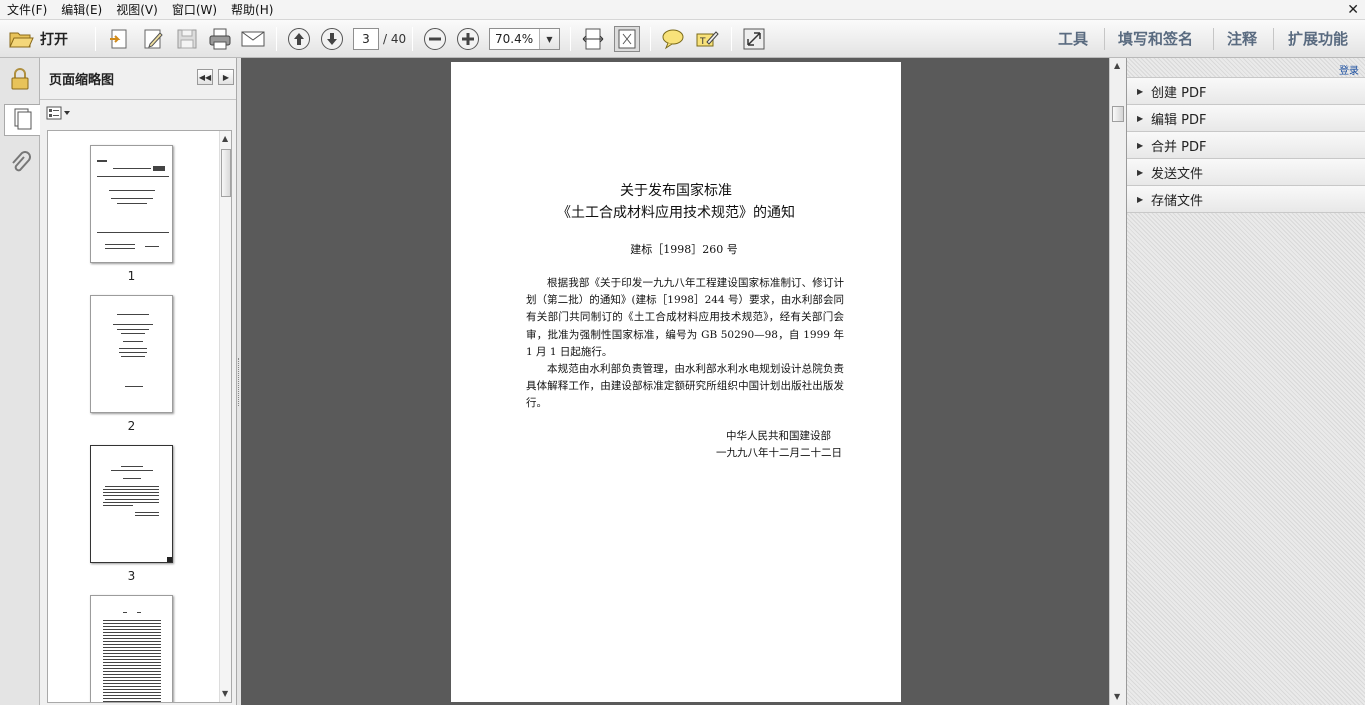  What do you see at coordinates (1179, 93) in the screenshot?
I see `item-label: 创建 PDF` at bounding box center [1179, 93].